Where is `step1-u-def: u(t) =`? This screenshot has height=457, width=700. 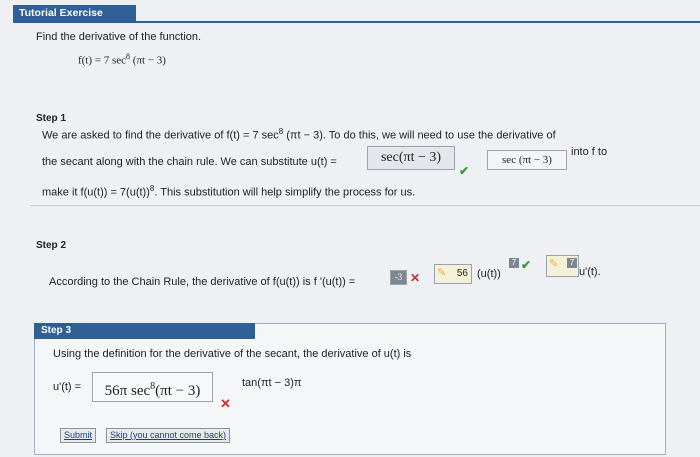
step1-u-def: u(t) = is located at coordinates (323, 162).